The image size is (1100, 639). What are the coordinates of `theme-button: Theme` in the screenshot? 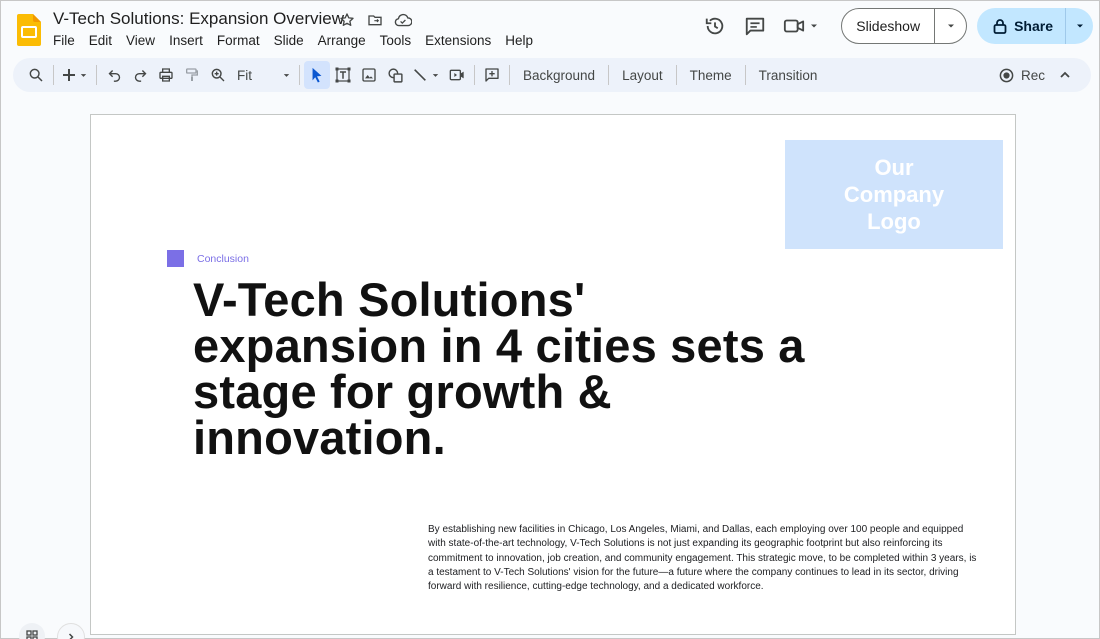 It's located at (711, 75).